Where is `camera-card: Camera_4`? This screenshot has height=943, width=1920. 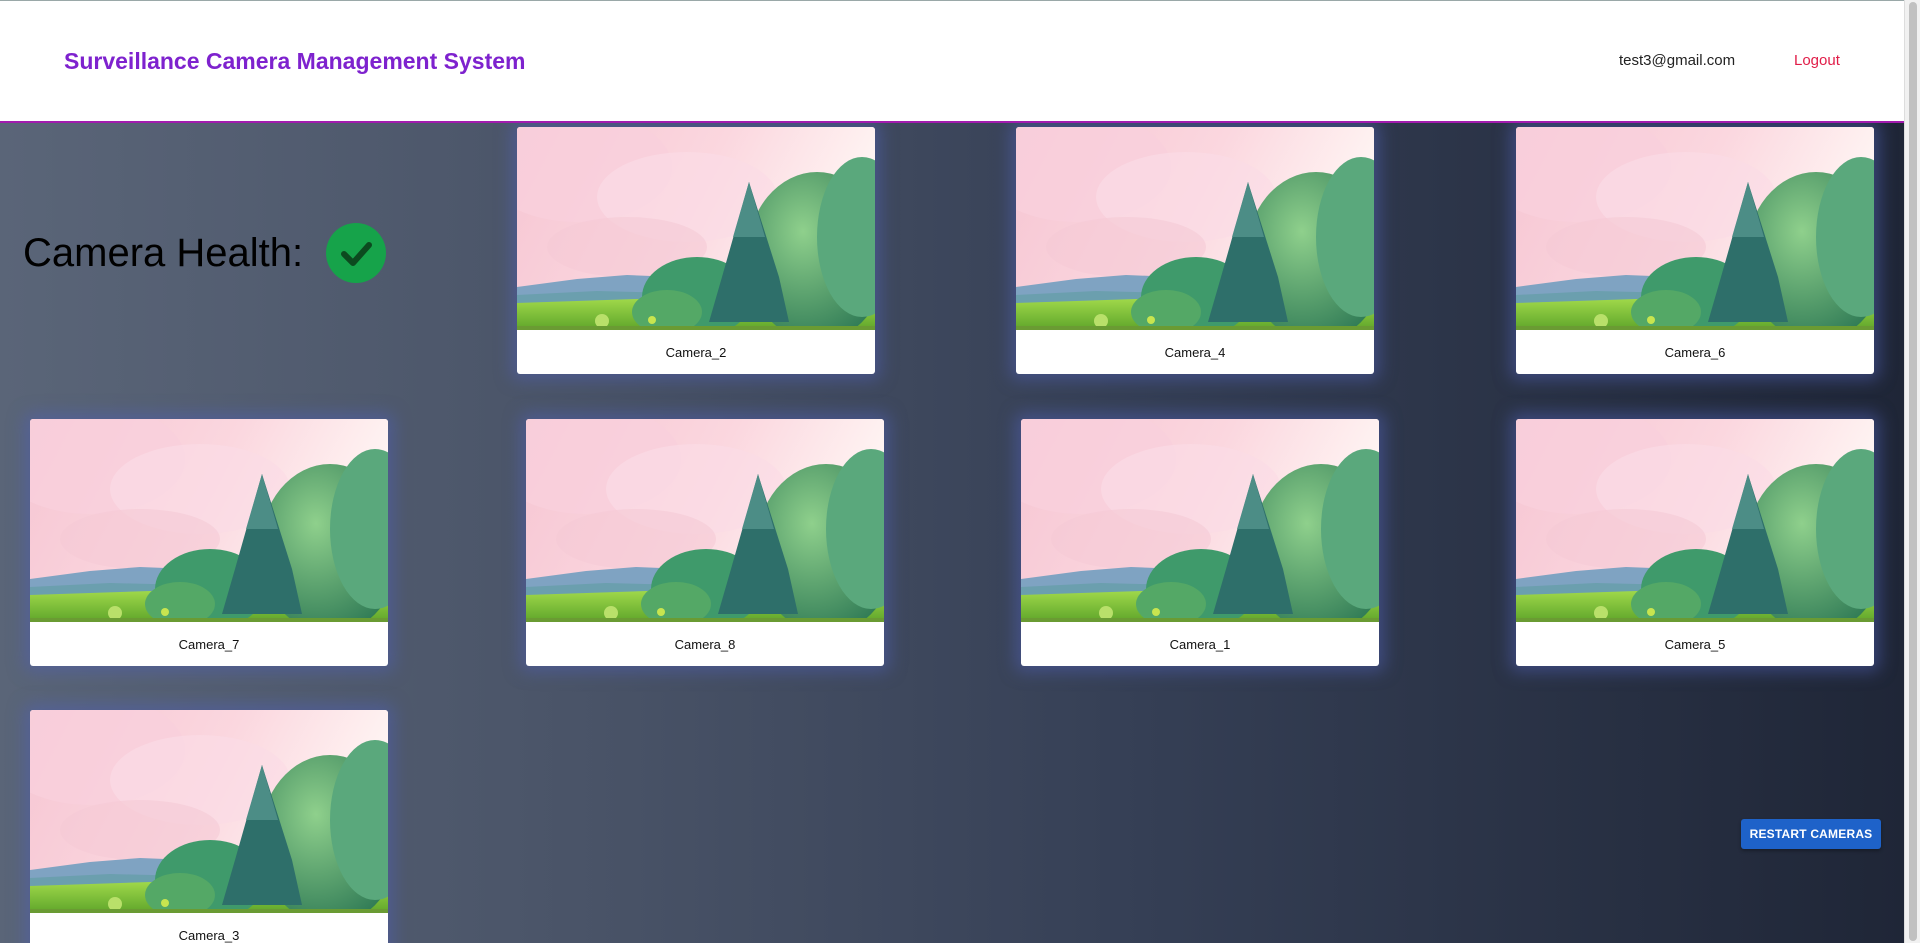 camera-card: Camera_4 is located at coordinates (1195, 250).